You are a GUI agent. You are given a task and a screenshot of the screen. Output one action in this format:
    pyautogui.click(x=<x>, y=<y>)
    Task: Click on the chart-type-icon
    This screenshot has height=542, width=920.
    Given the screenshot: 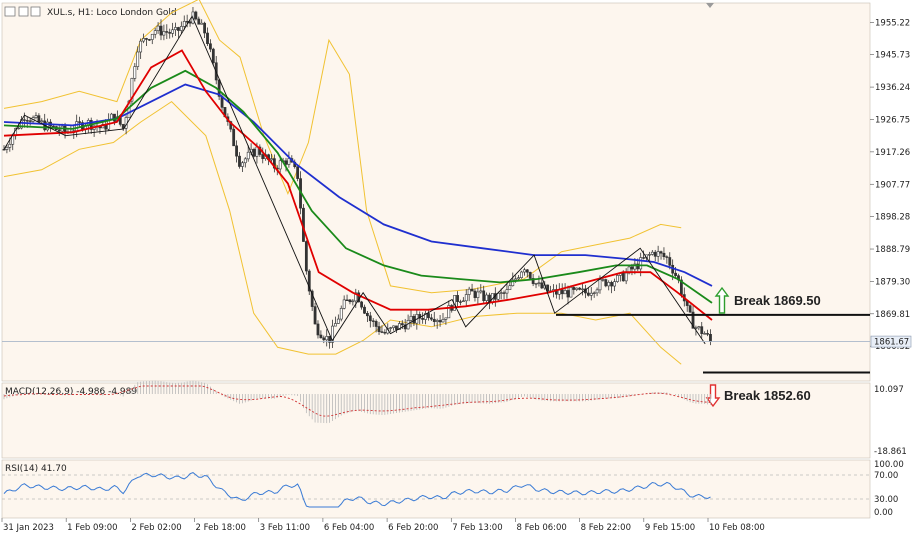 What is the action you would take?
    pyautogui.click(x=23, y=11)
    